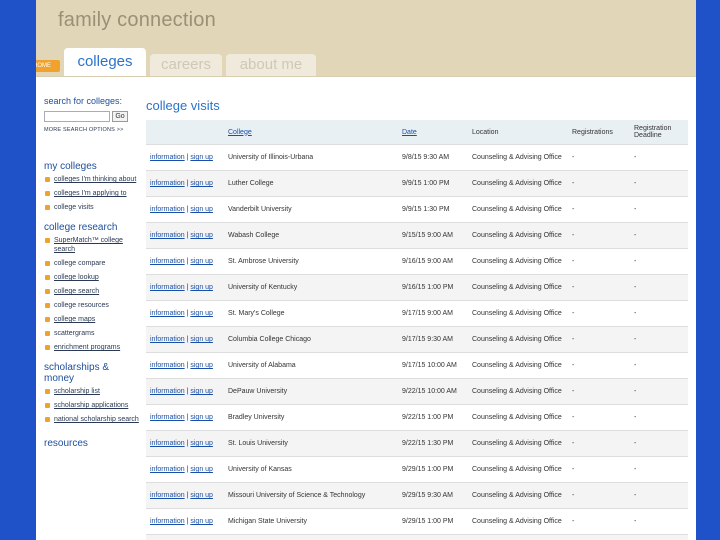 The image size is (720, 540). What do you see at coordinates (311, 521) in the screenshot?
I see `college-cell: Michigan State University` at bounding box center [311, 521].